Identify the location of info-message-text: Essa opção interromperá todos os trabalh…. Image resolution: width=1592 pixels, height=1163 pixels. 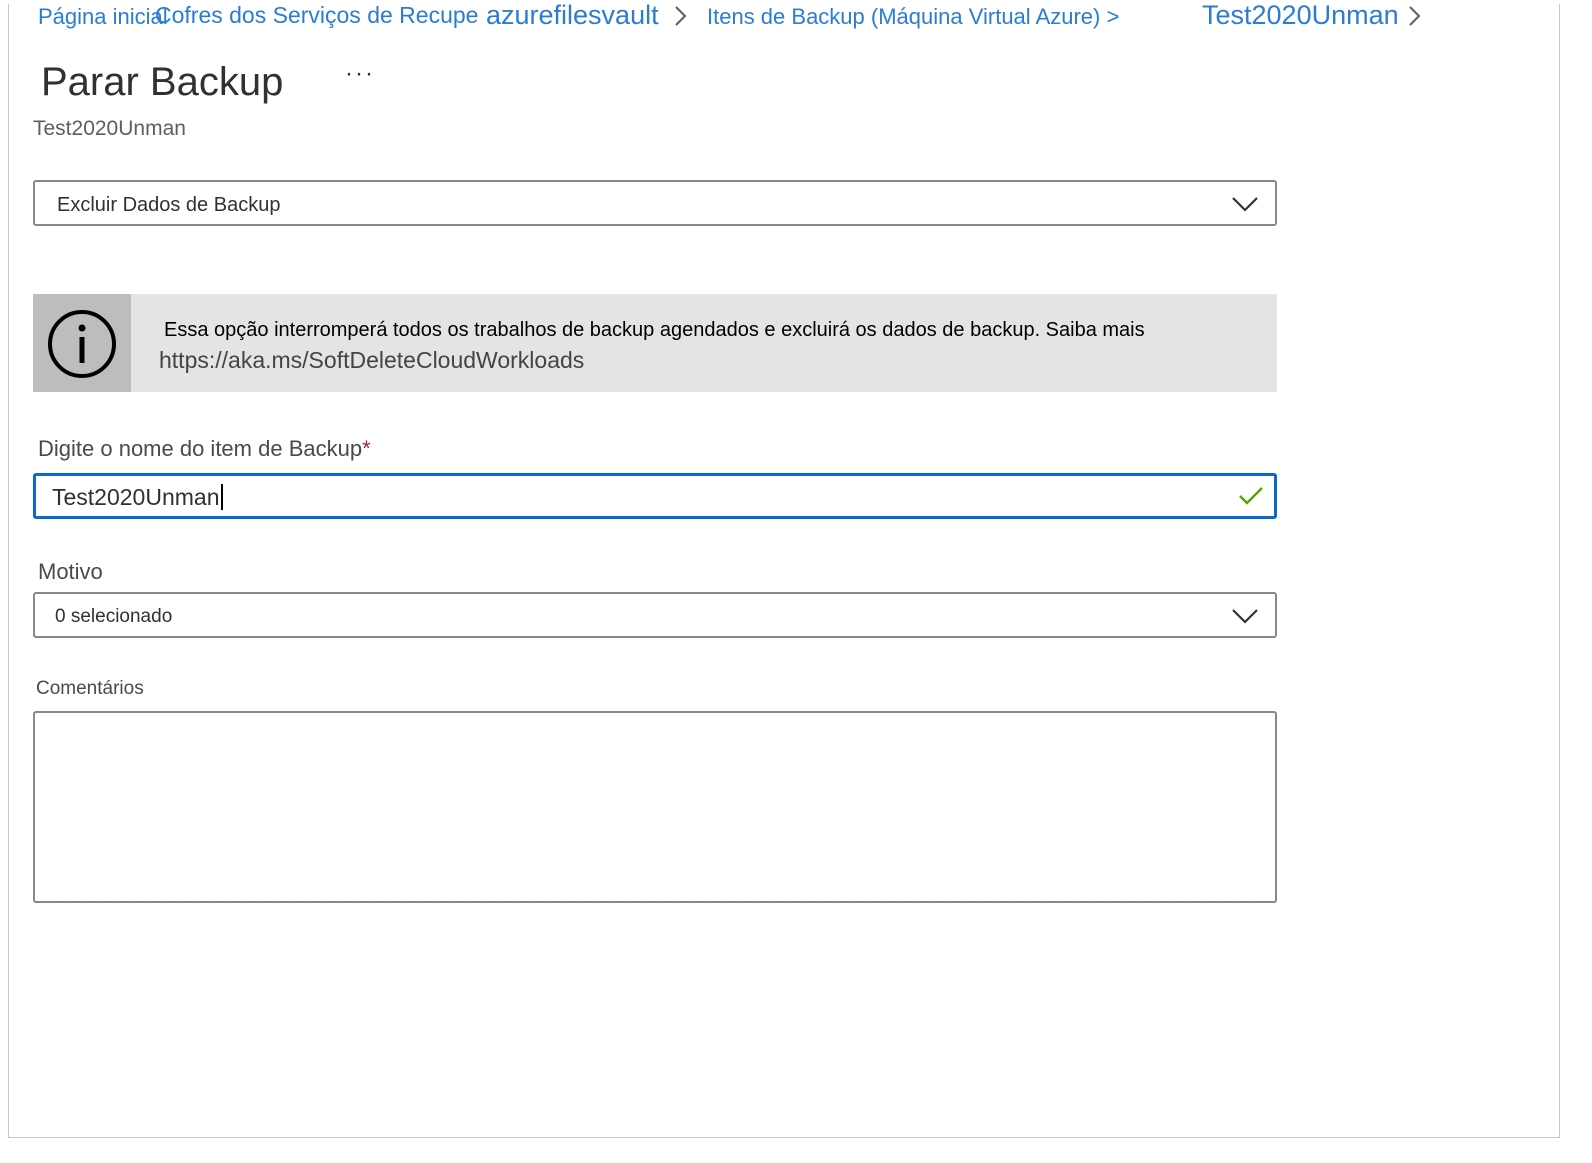
(654, 330).